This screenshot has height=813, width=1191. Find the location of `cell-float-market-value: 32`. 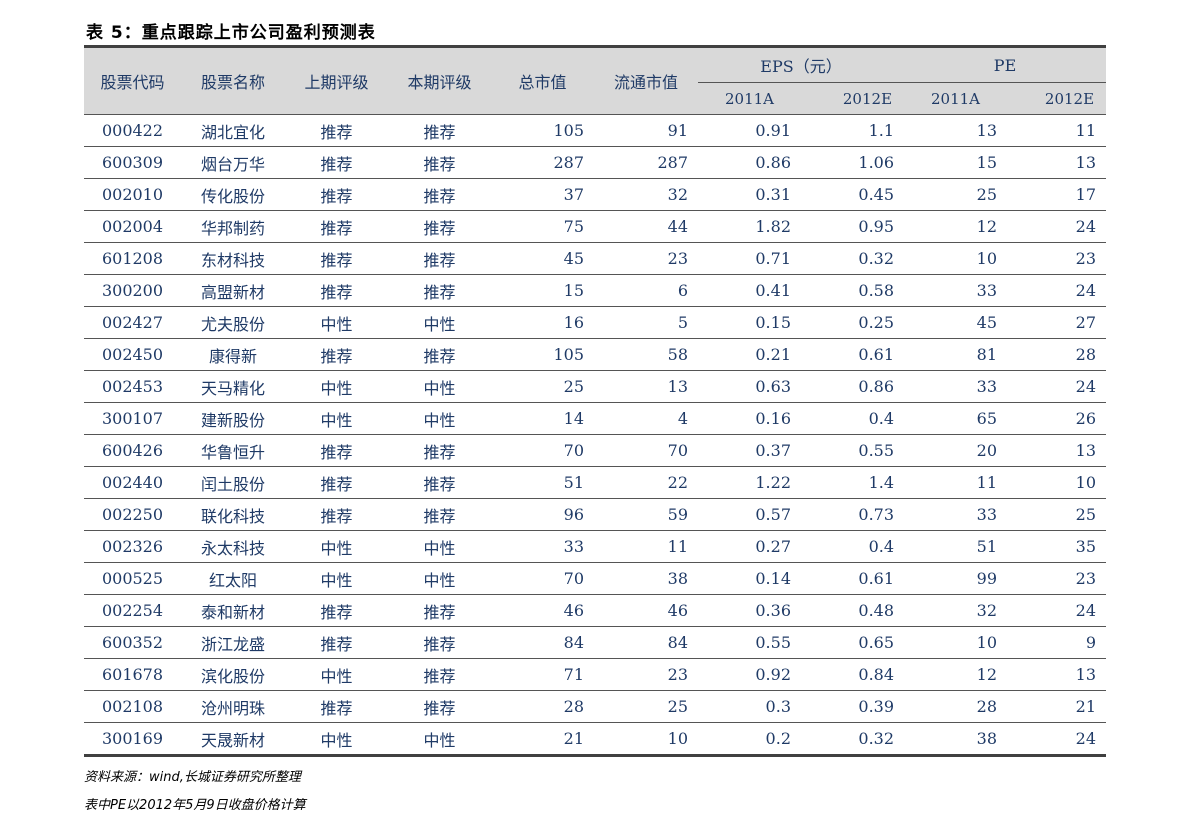

cell-float-market-value: 32 is located at coordinates (646, 194).